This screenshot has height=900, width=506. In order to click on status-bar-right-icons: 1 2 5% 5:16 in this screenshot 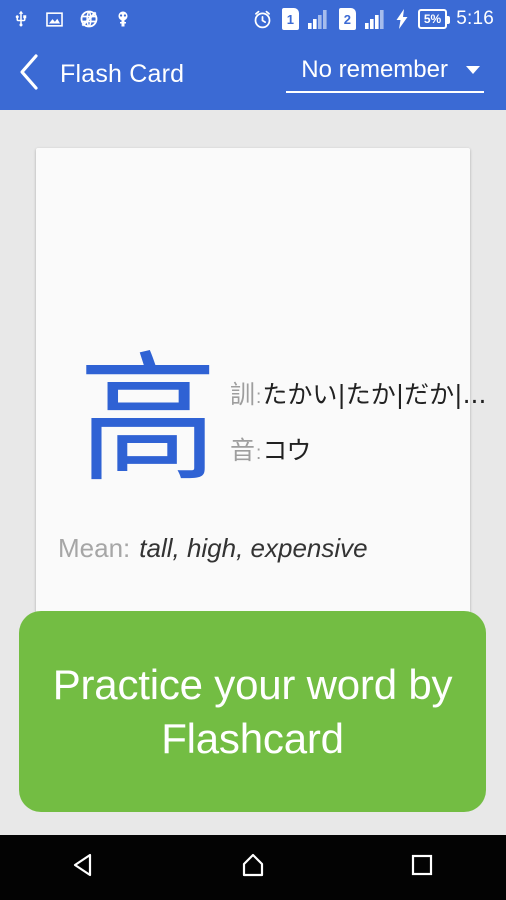, I will do `click(373, 19)`.